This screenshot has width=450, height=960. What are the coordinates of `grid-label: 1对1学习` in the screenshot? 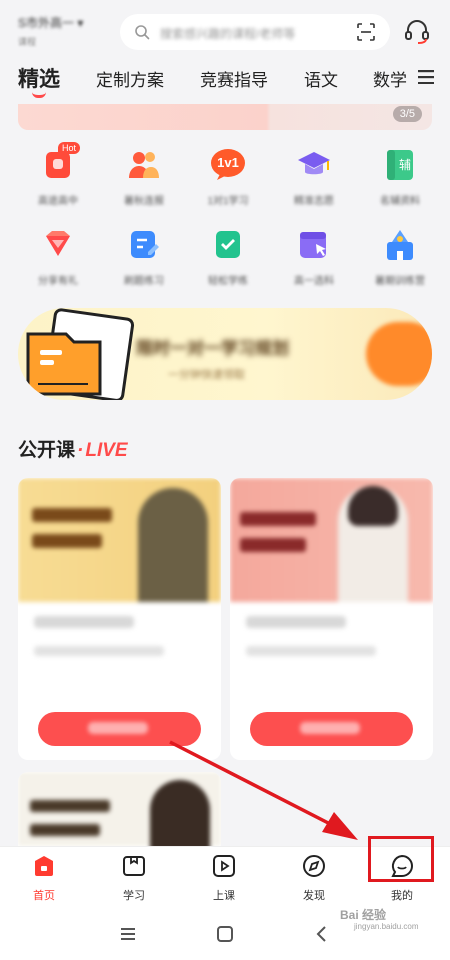 It's located at (228, 201).